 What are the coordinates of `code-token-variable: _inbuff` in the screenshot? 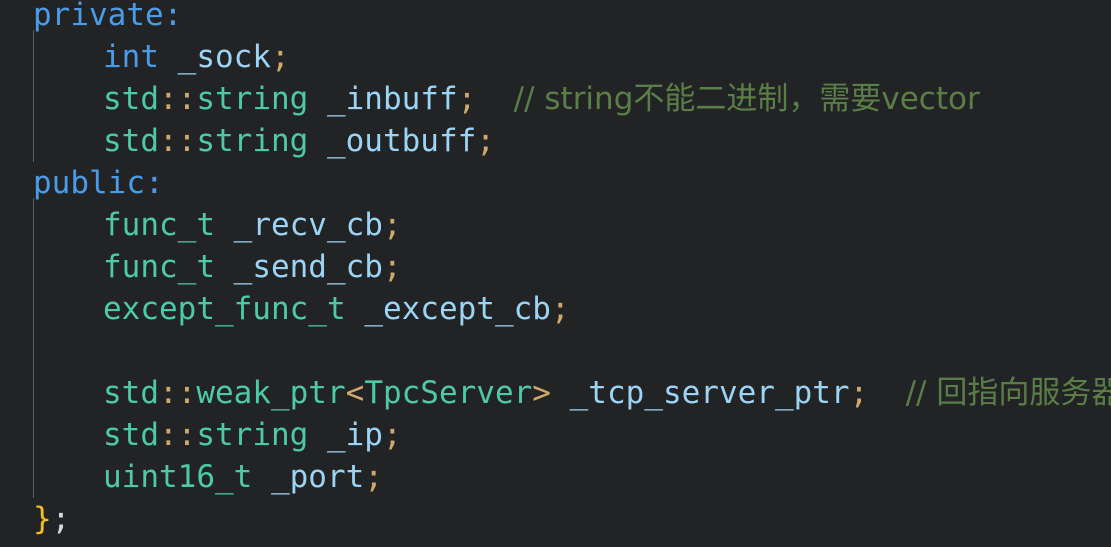 It's located at (392, 99).